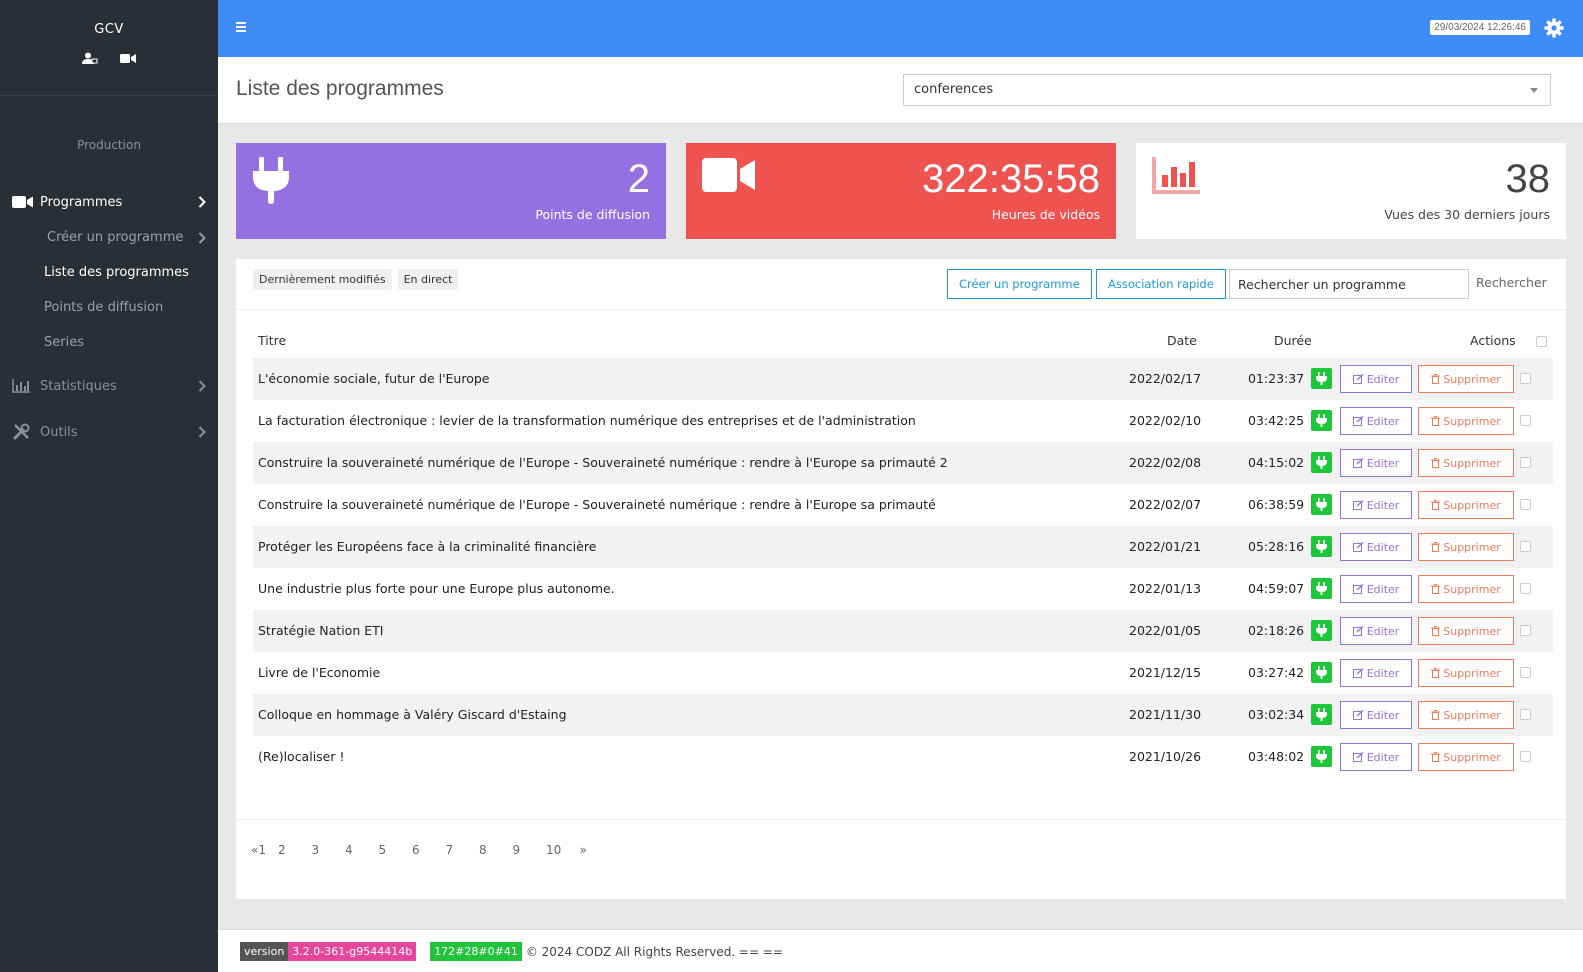 The height and width of the screenshot is (972, 1583). Describe the element at coordinates (496, 850) in the screenshot. I see `page-link: 8` at that location.